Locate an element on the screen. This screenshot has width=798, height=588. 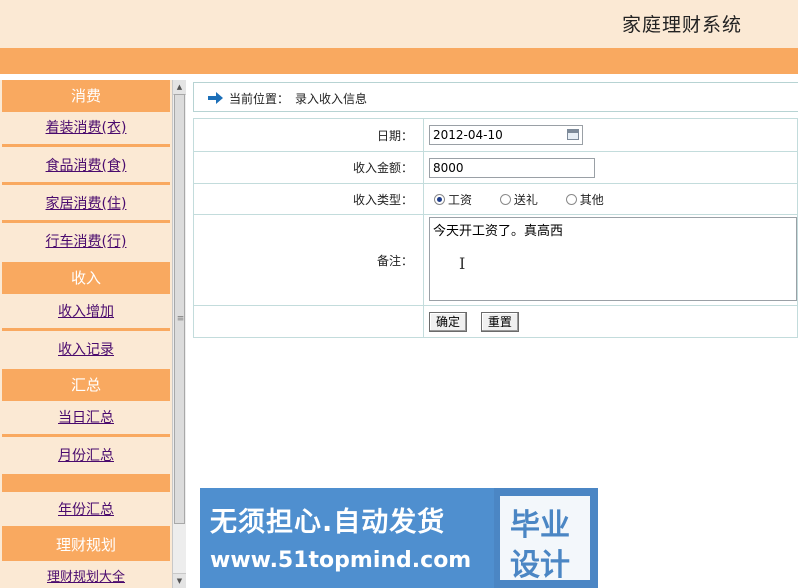
sidebar-link-add-income: 收入增加 is located at coordinates (86, 312).